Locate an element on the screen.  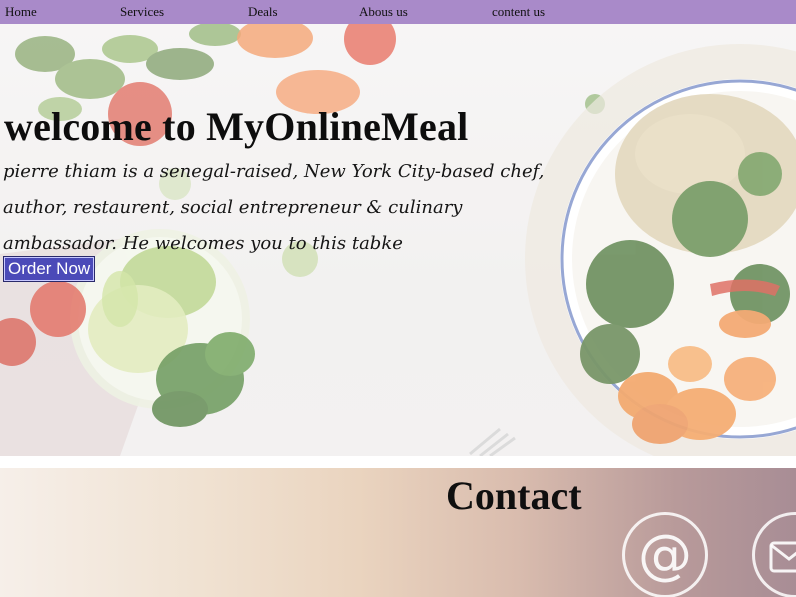
contact-title: Contact is located at coordinates (514, 495).